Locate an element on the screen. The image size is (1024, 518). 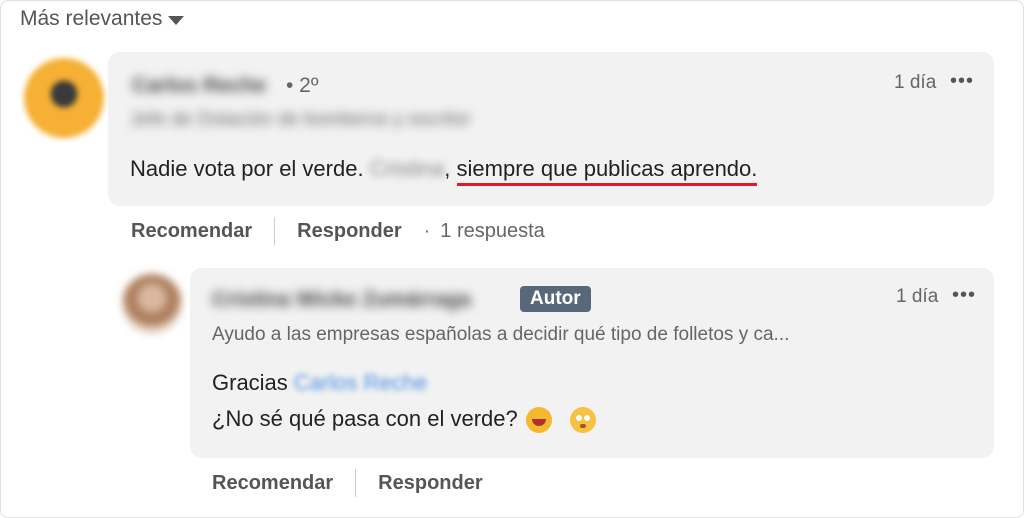
sort-dropdown: Más relevantes is located at coordinates (102, 19).